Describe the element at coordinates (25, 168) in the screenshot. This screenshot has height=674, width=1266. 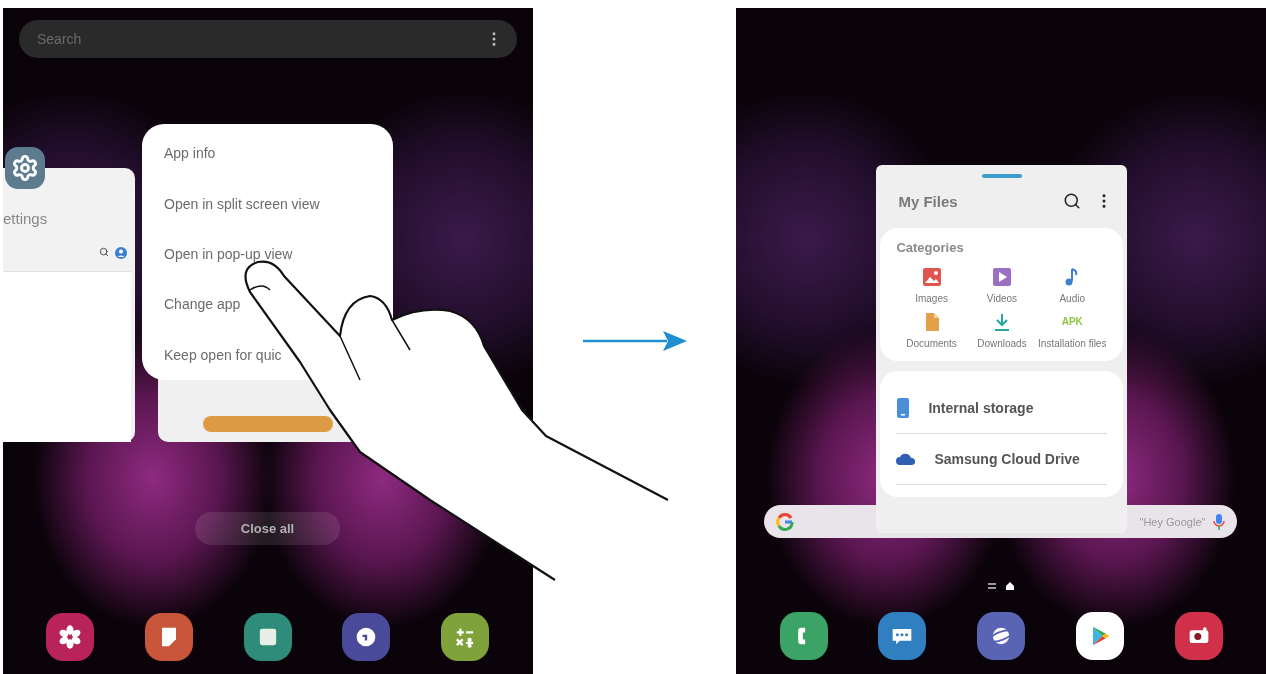
I see `settings-gear-icon` at that location.